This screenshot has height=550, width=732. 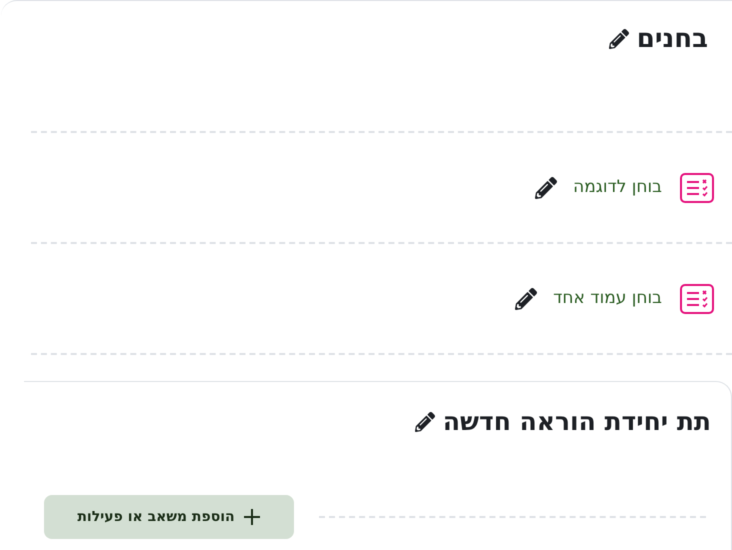 What do you see at coordinates (169, 517) in the screenshot?
I see `add-activity-button: הוספת משאב או פעילות` at bounding box center [169, 517].